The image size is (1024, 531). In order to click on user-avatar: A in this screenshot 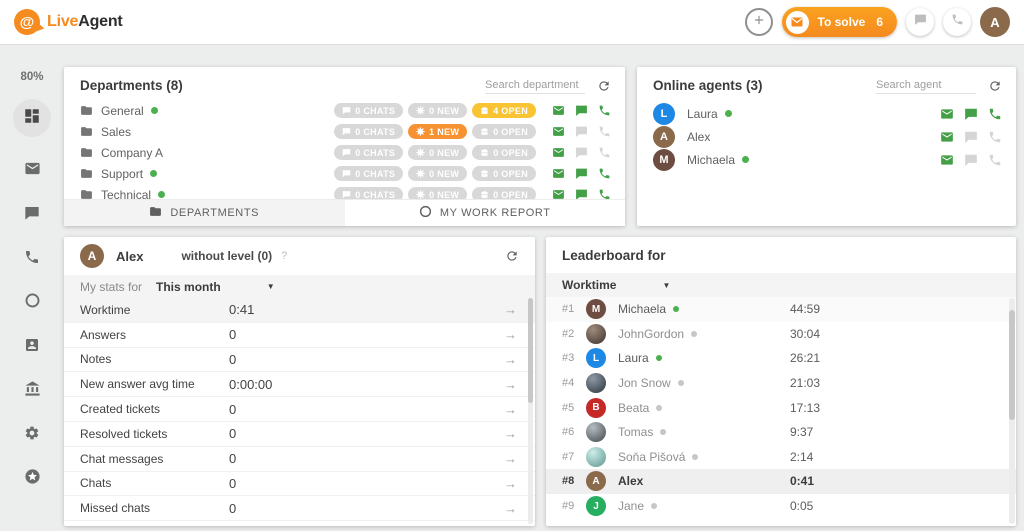, I will do `click(995, 22)`.